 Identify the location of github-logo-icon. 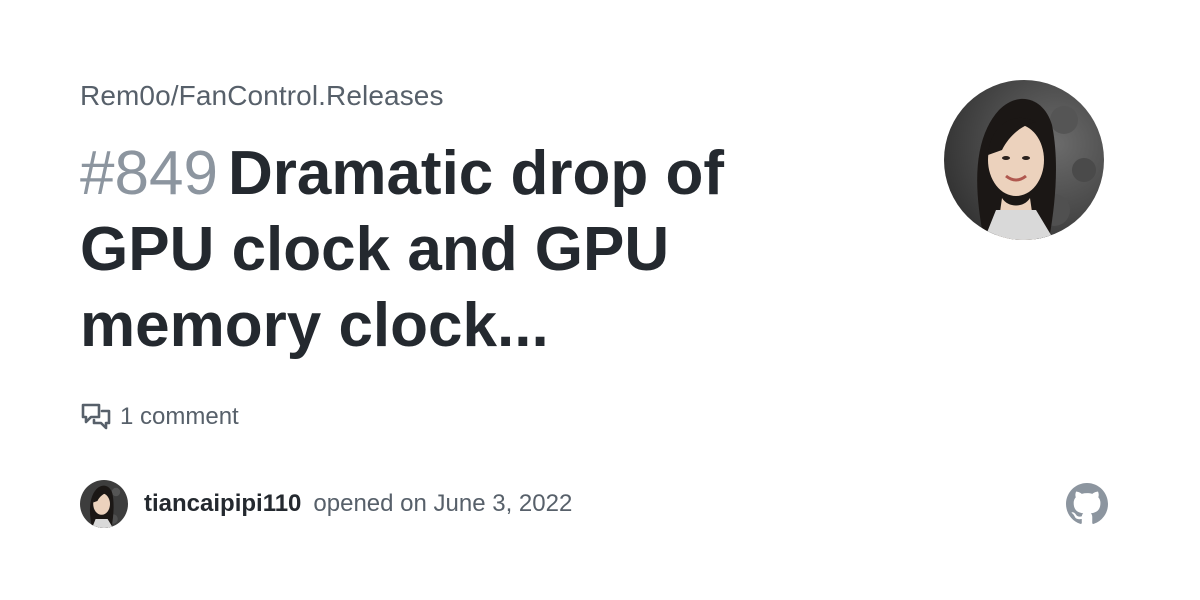
(1087, 504).